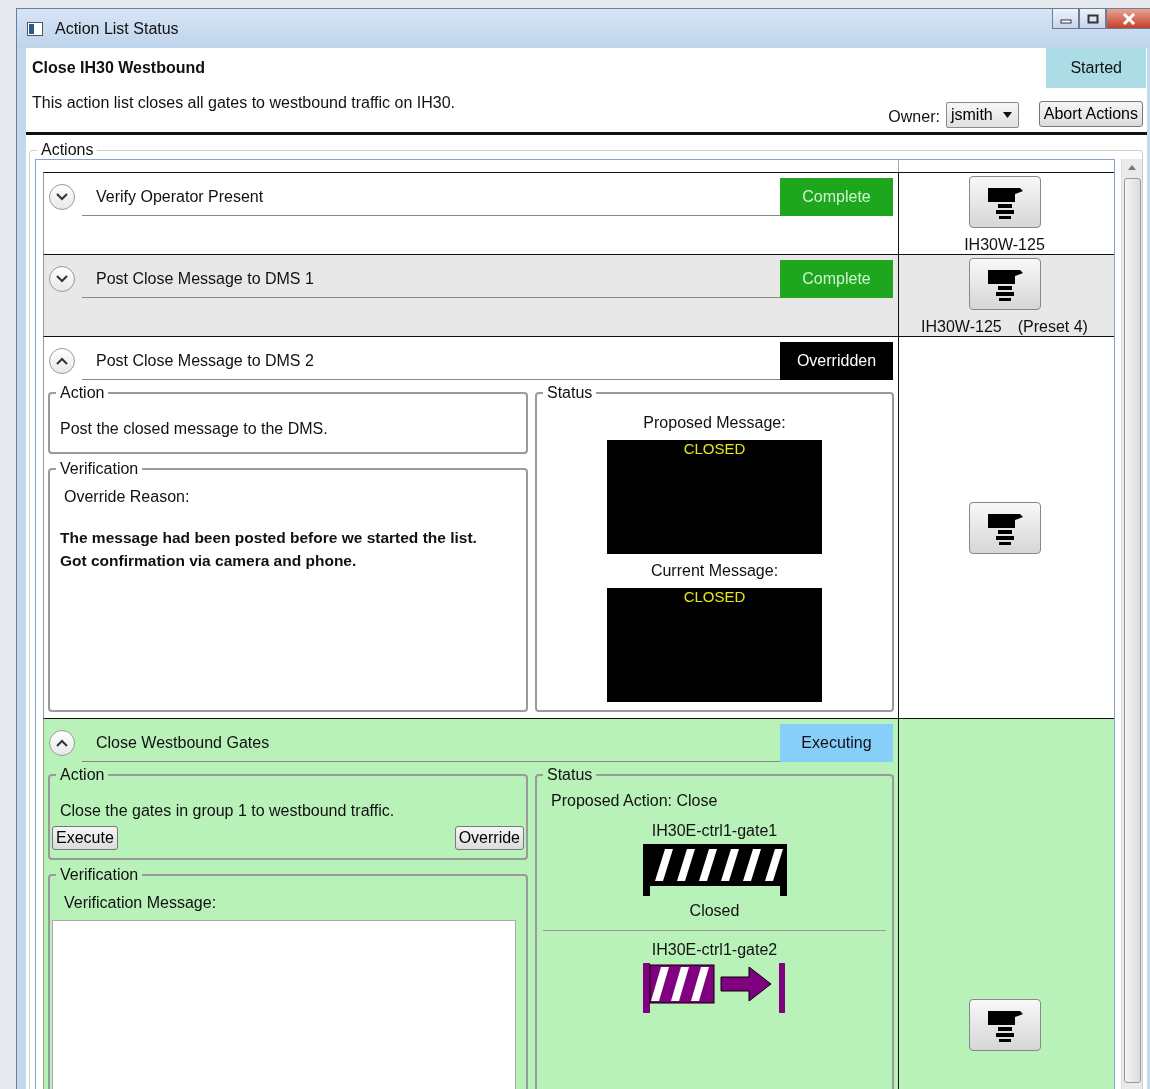 The height and width of the screenshot is (1089, 1150). Describe the element at coordinates (119, 68) in the screenshot. I see `list-title: Close IH30 Westbound` at that location.